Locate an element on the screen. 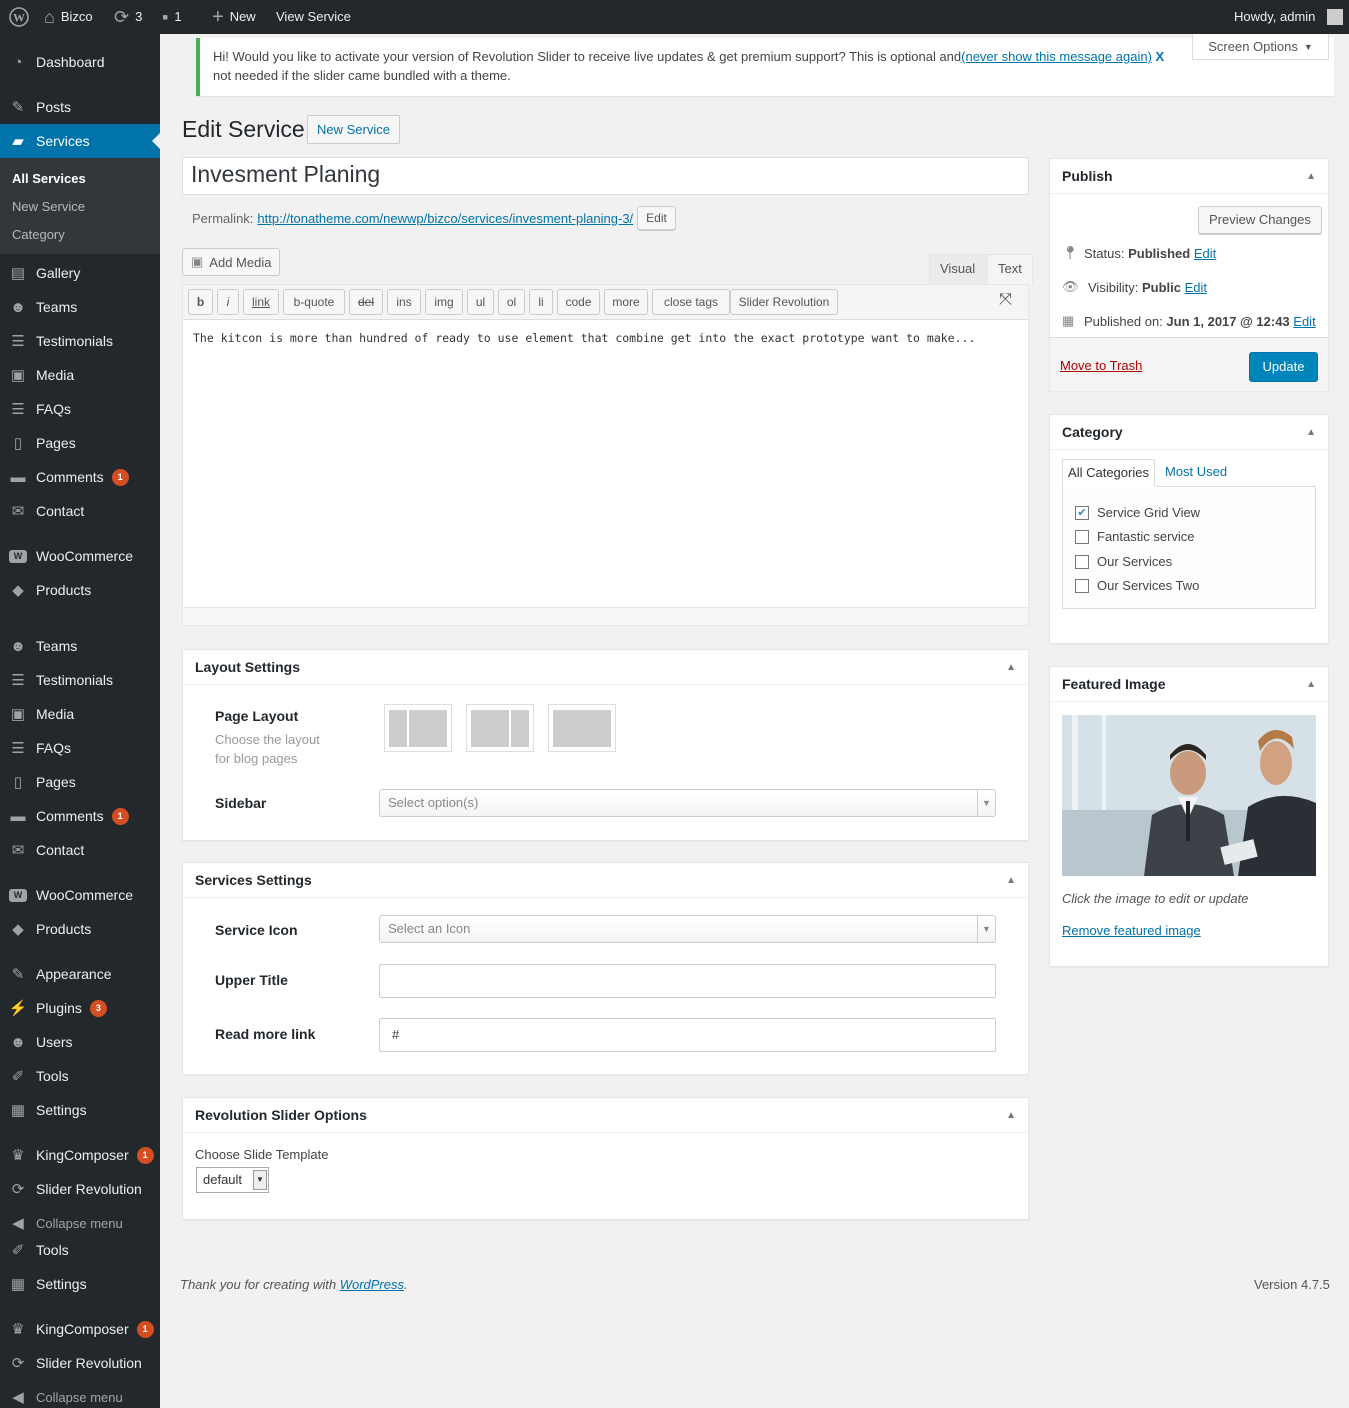  category-item: Our Services Two is located at coordinates (1137, 585).